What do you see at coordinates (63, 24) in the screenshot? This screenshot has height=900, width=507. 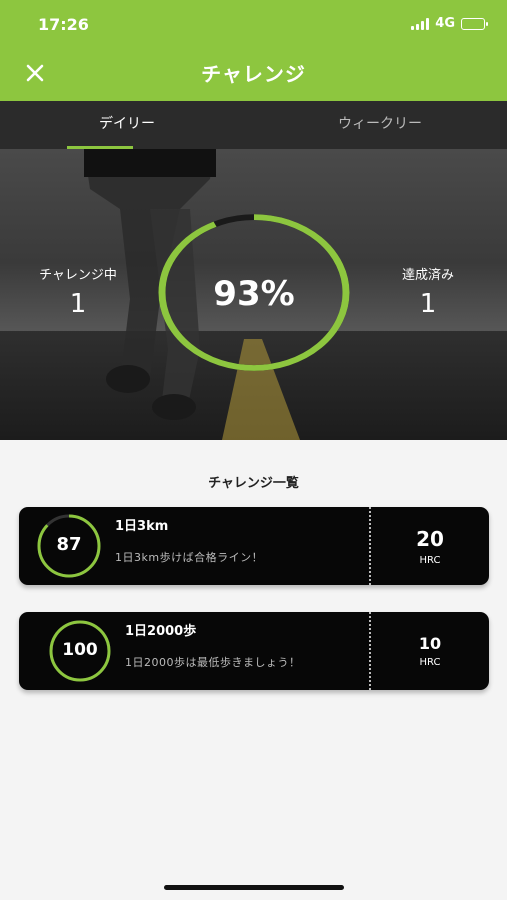 I see `status-time: 17:26` at bounding box center [63, 24].